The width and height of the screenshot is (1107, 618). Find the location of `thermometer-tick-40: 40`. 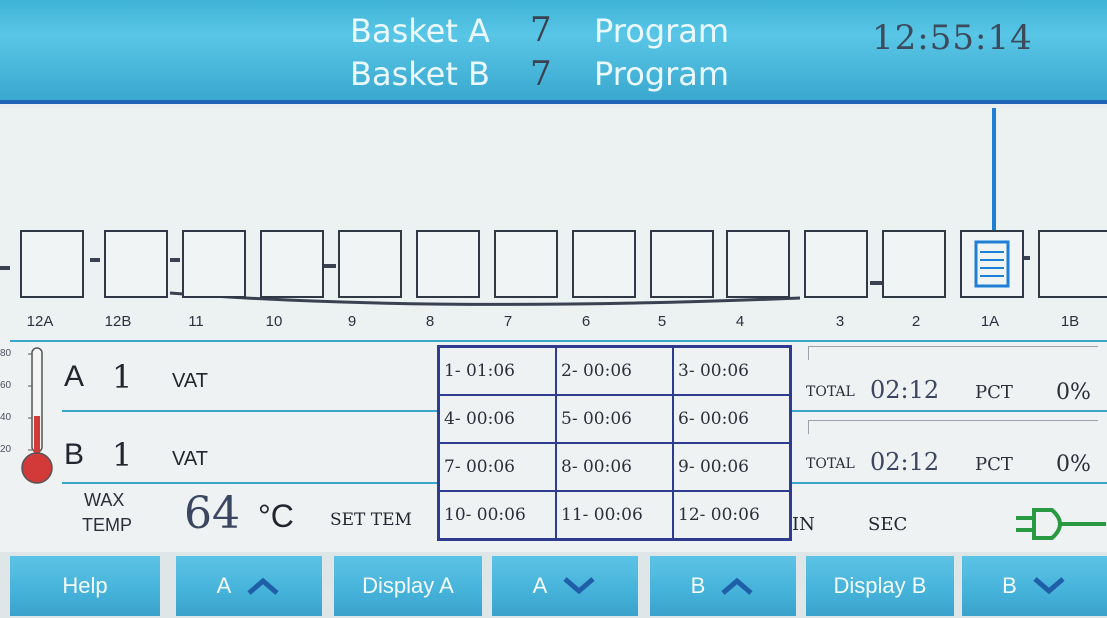

thermometer-tick-40: 40 is located at coordinates (6, 417).